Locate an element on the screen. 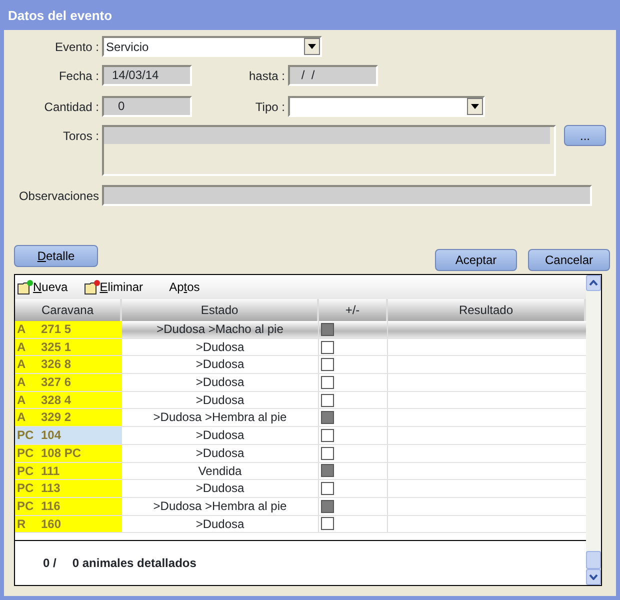 The width and height of the screenshot is (620, 600). table-row: A 326 8 >Dudosa is located at coordinates (300, 365).